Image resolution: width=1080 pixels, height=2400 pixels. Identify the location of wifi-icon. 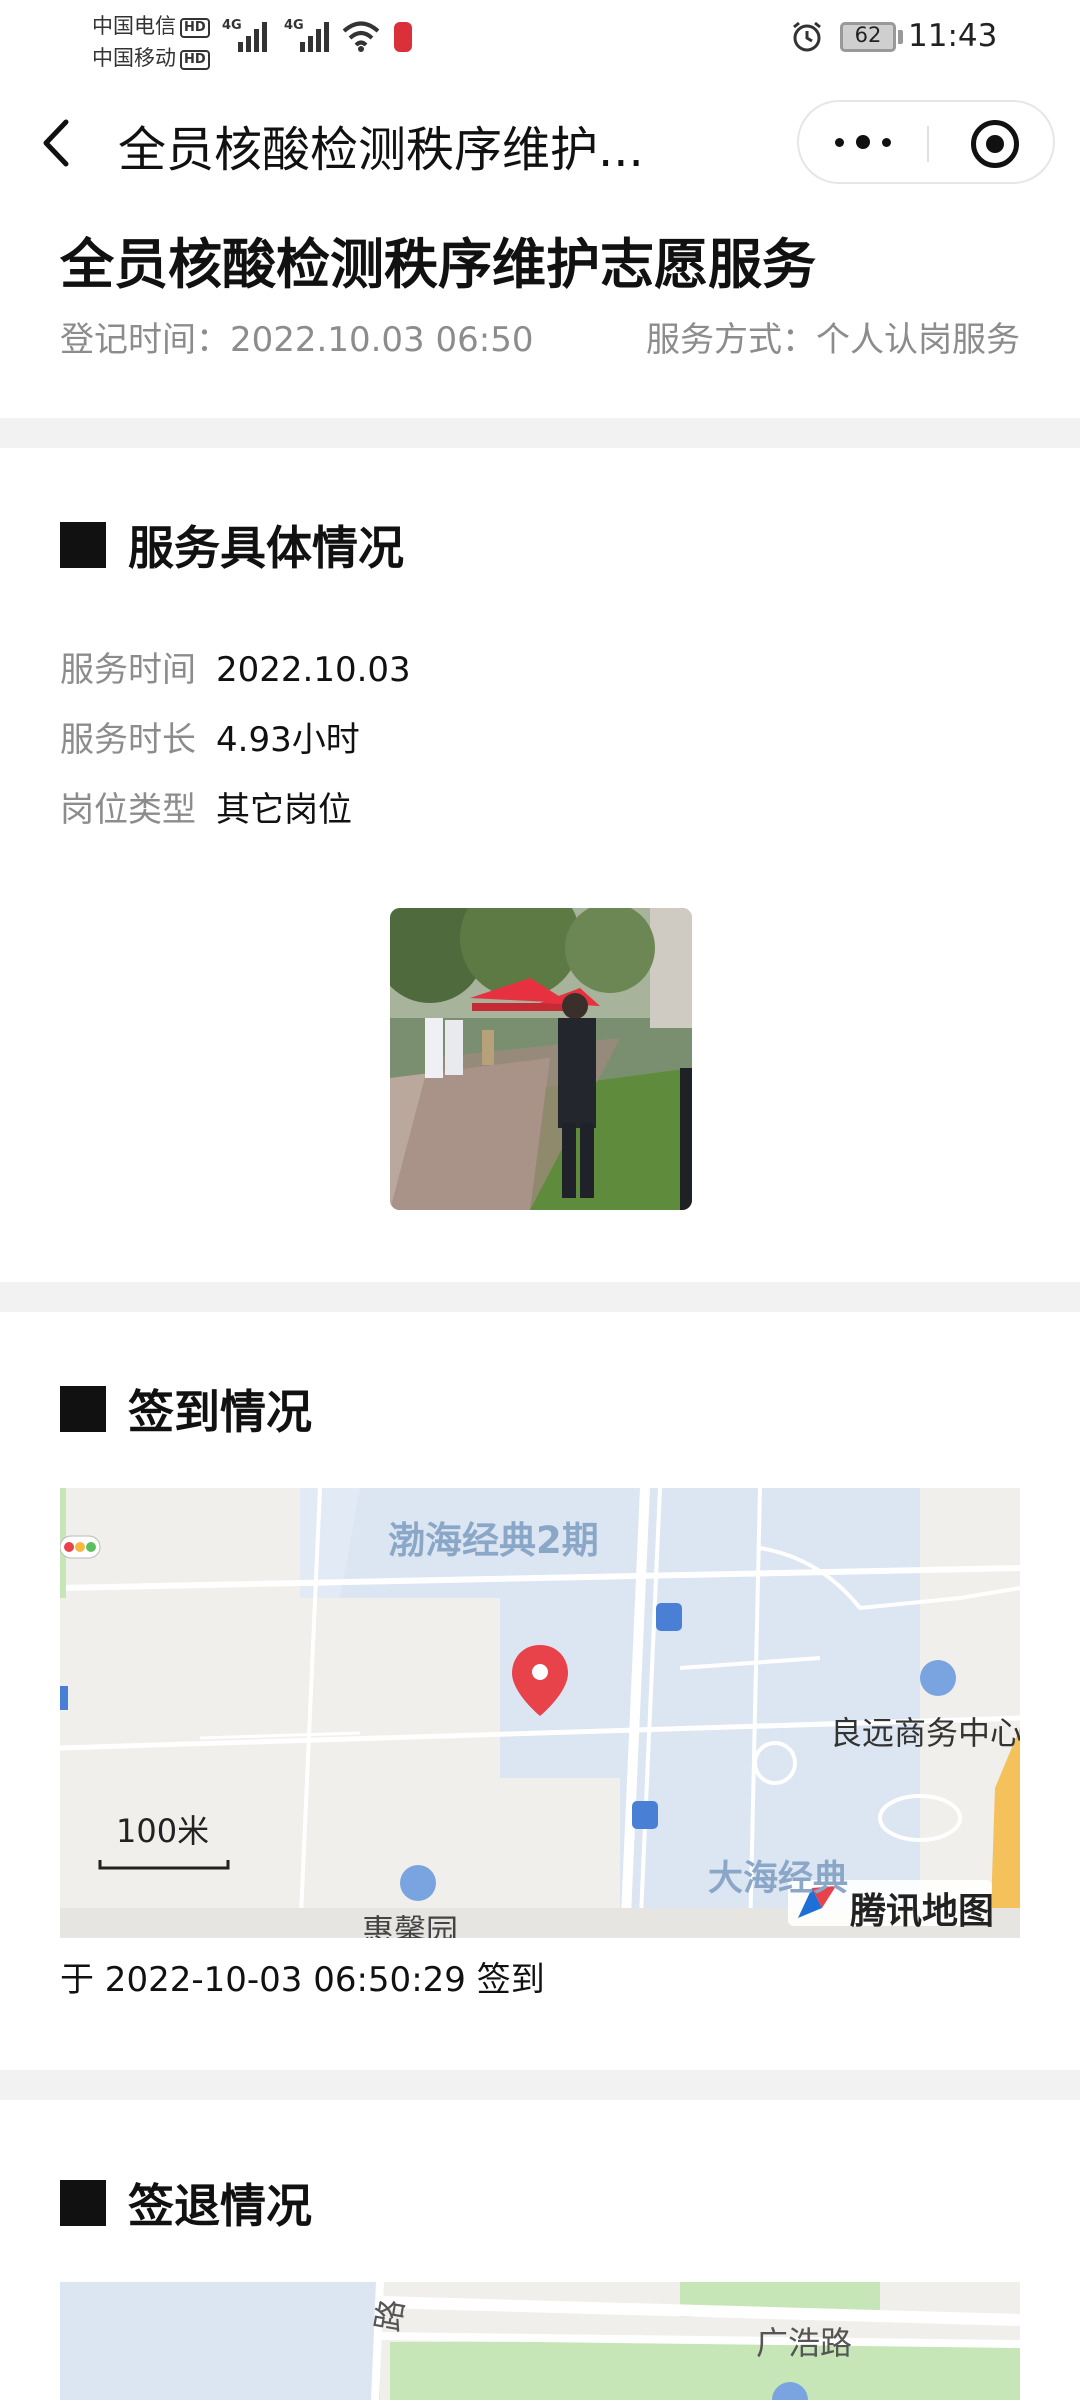
(361, 36).